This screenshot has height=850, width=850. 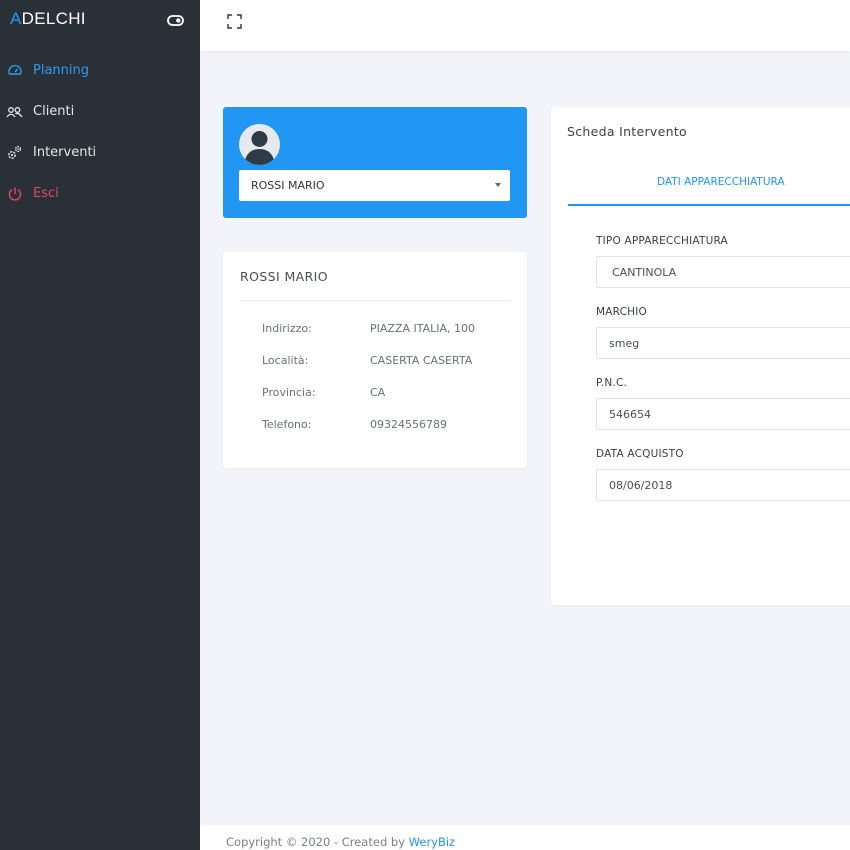 What do you see at coordinates (14, 193) in the screenshot?
I see `power-icon` at bounding box center [14, 193].